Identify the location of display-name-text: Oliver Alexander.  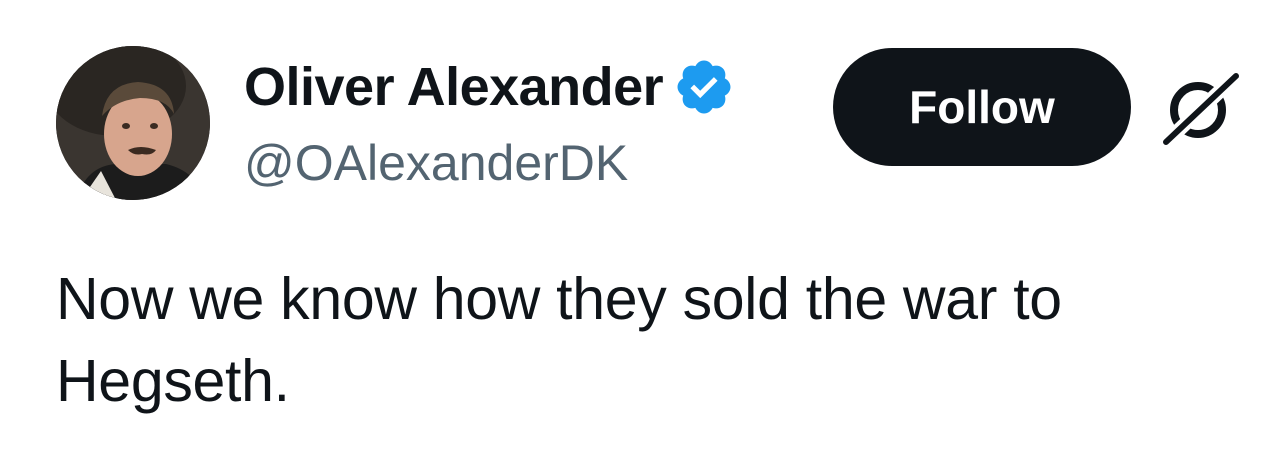
(454, 87).